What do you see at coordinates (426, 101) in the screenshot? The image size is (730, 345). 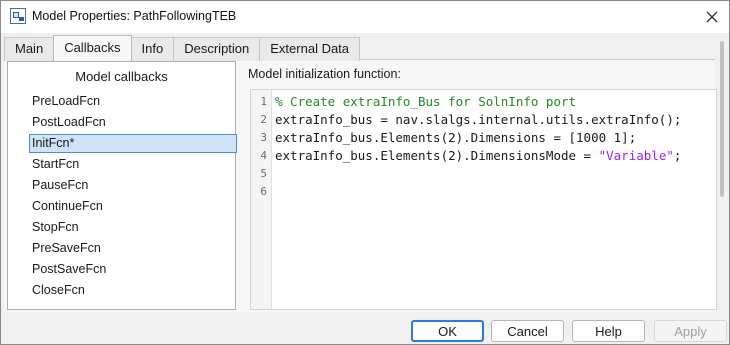 I see `code-comment: % Create extraInfo_Bus for SolnInfo port` at bounding box center [426, 101].